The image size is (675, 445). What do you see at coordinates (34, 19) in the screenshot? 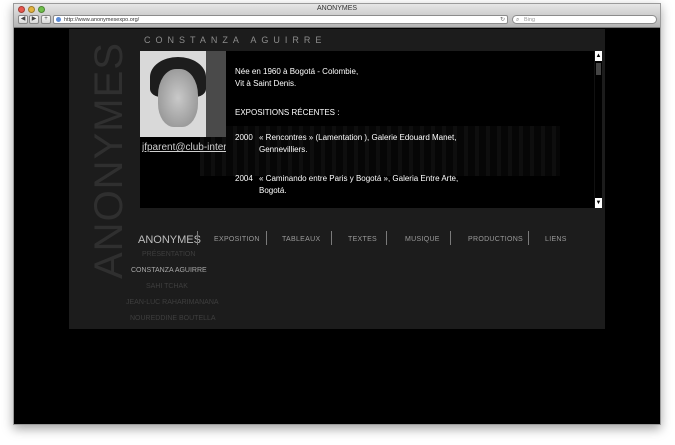
I see `forward-button: ▶` at bounding box center [34, 19].